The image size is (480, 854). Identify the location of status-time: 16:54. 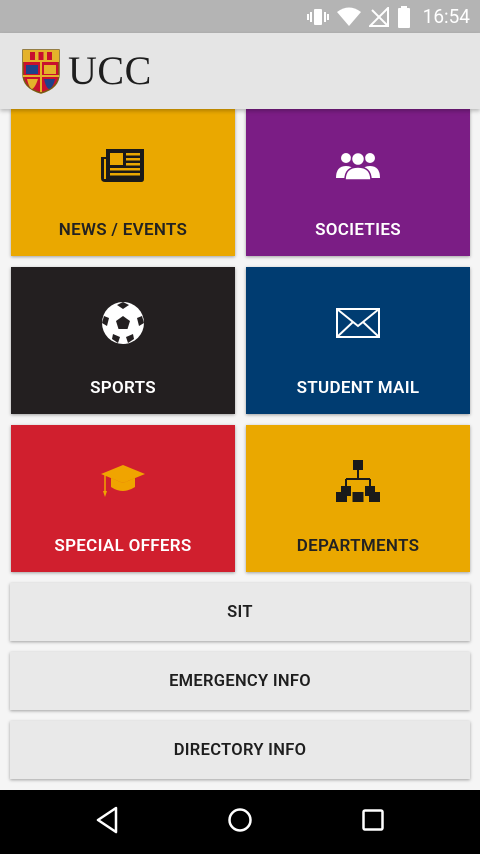
(446, 16).